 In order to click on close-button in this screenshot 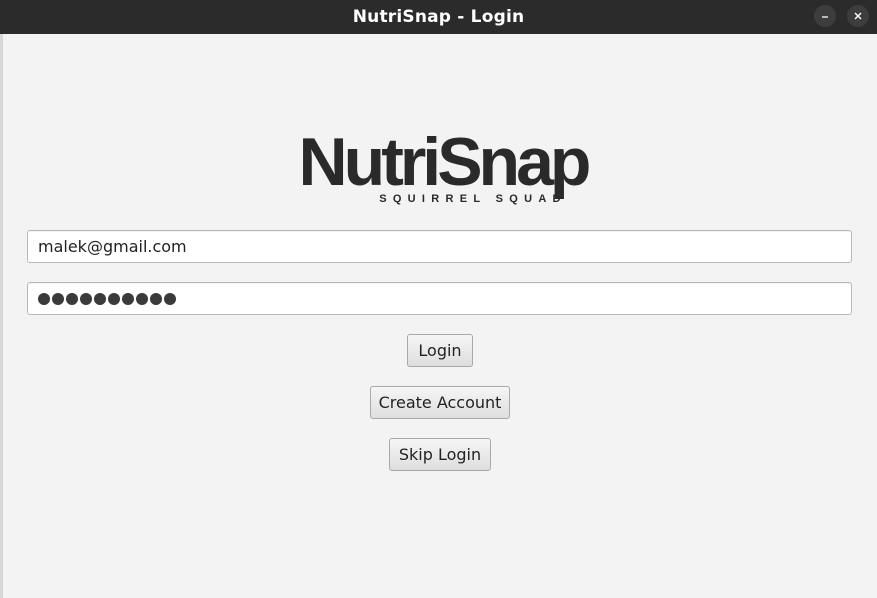, I will do `click(858, 16)`.